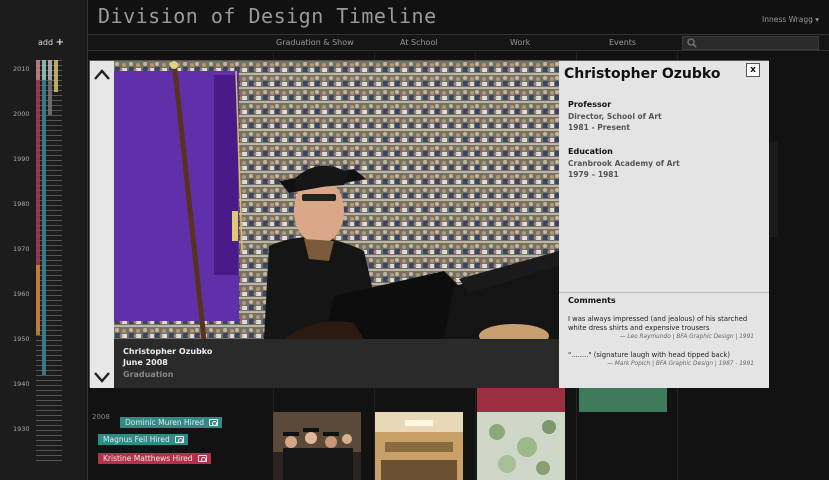 This screenshot has height=480, width=829. What do you see at coordinates (521, 446) in the screenshot?
I see `work-photo-thumb` at bounding box center [521, 446].